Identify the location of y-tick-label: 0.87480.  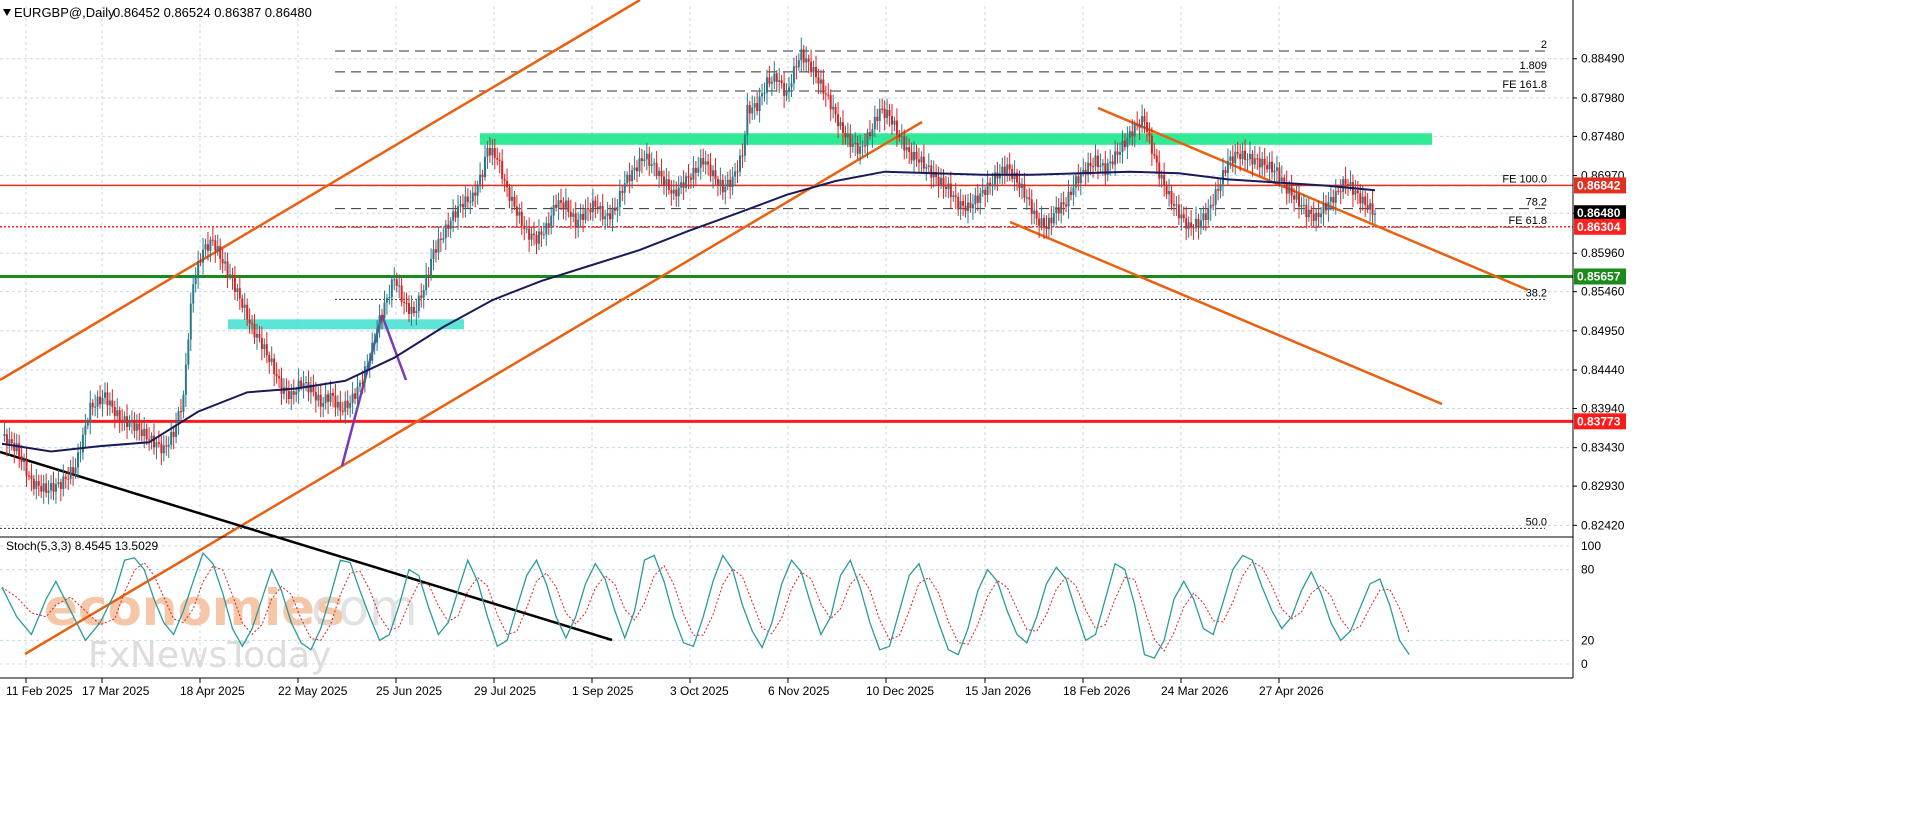
(1603, 136).